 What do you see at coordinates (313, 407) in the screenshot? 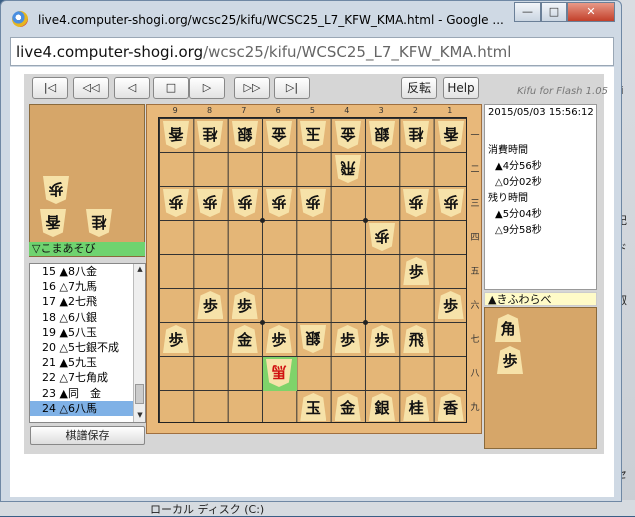
I see `sente-piece: 玉` at bounding box center [313, 407].